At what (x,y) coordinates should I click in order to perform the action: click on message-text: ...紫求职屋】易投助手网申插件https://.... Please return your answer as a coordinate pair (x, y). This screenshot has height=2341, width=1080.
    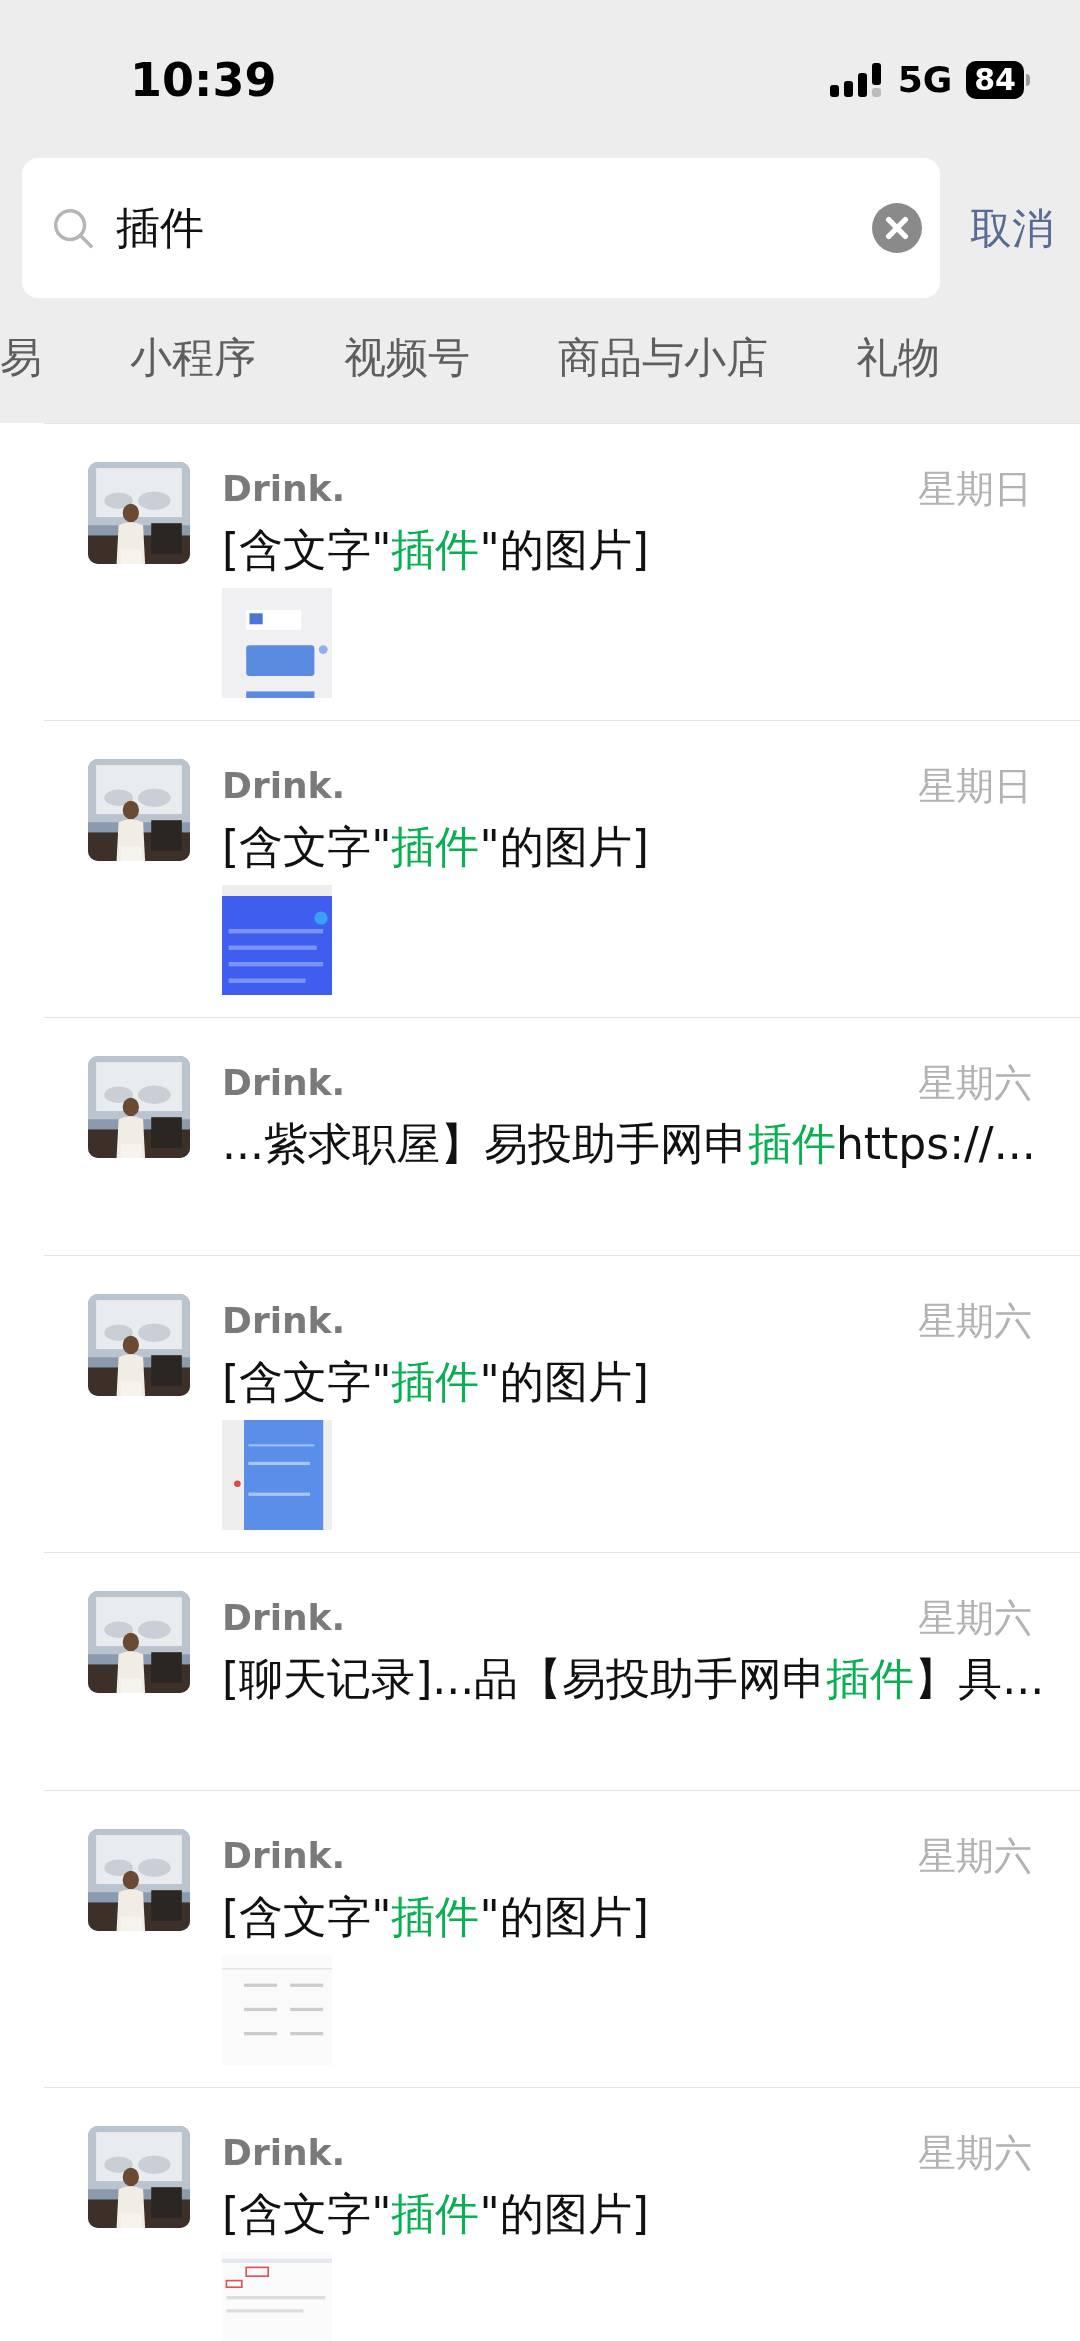
    Looking at the image, I should click on (629, 1143).